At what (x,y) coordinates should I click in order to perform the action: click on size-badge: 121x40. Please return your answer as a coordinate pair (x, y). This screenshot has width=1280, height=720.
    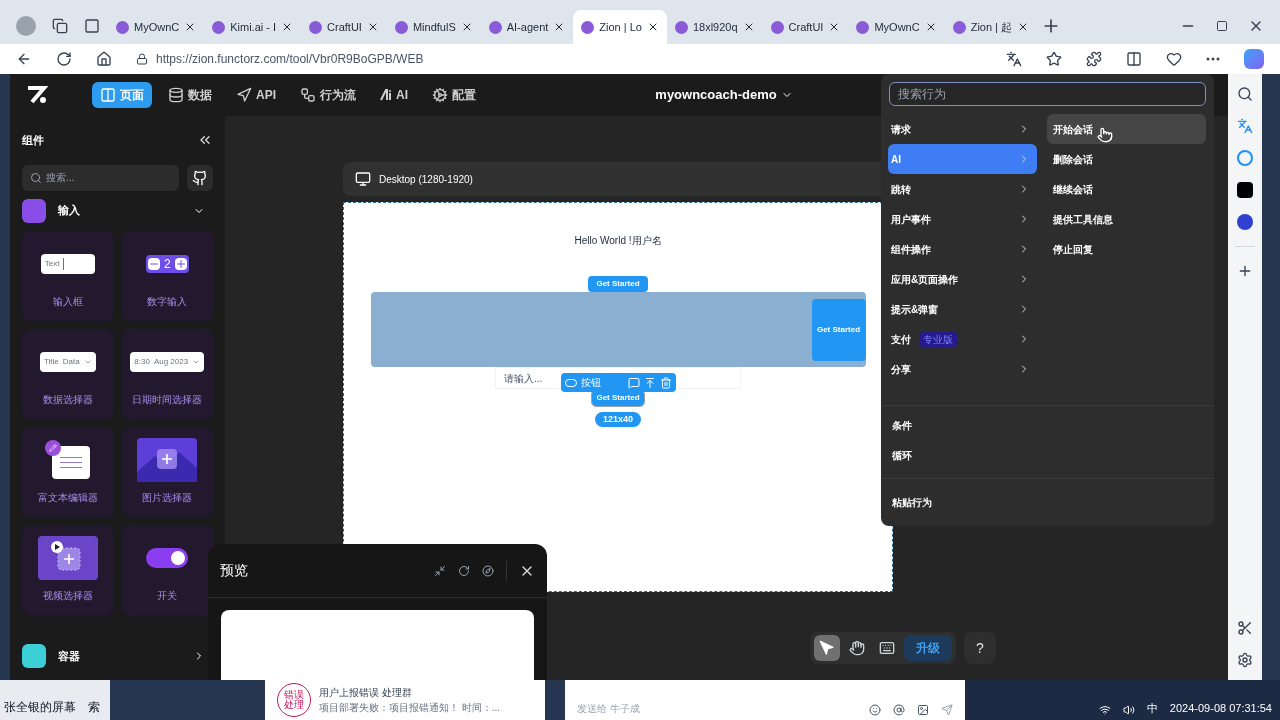
    Looking at the image, I should click on (617, 419).